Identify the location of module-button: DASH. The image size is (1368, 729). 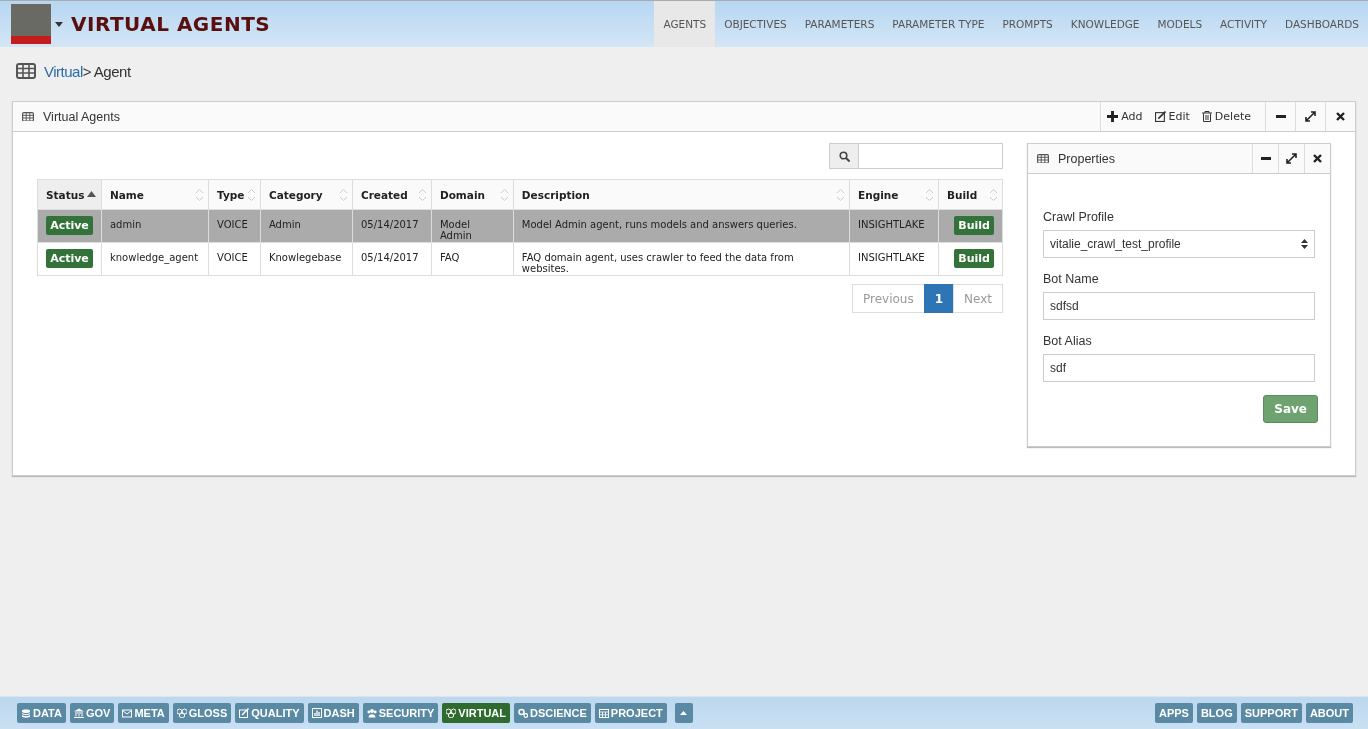
(333, 713).